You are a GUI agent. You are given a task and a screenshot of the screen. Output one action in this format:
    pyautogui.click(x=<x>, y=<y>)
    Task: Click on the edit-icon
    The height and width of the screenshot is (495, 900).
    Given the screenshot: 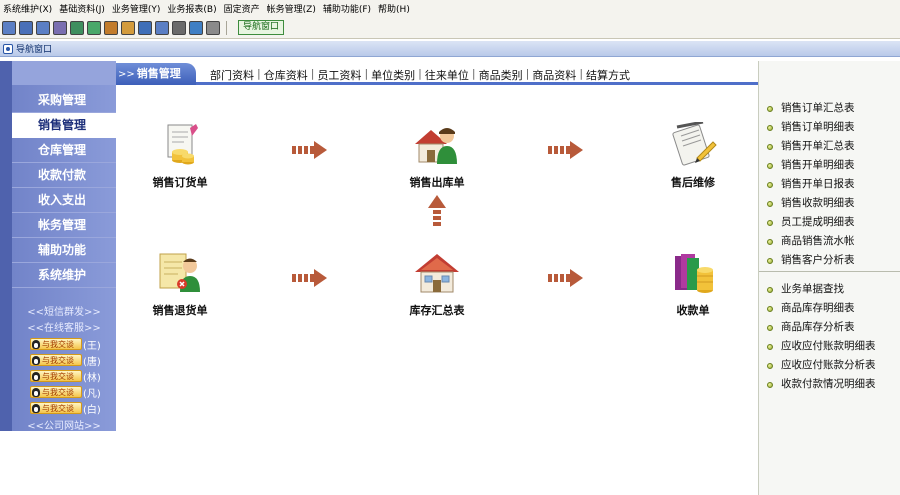 What is the action you would take?
    pyautogui.click(x=128, y=27)
    